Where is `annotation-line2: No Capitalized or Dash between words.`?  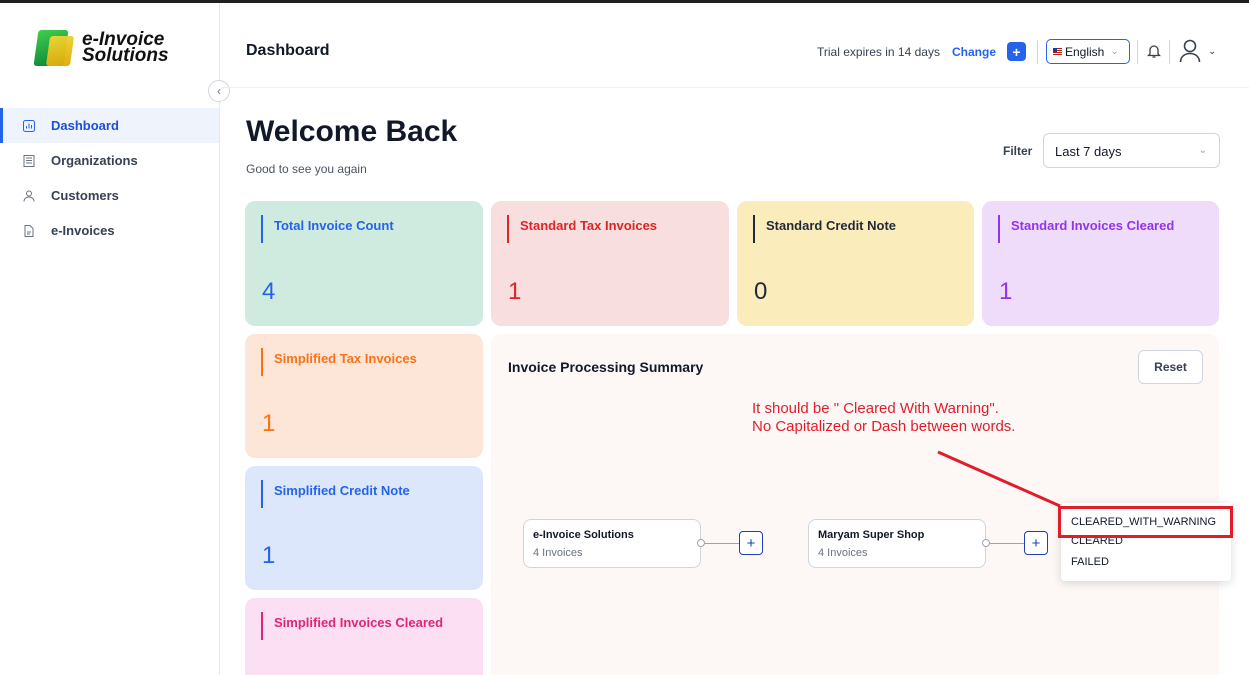
annotation-line2: No Capitalized or Dash between words. is located at coordinates (884, 426).